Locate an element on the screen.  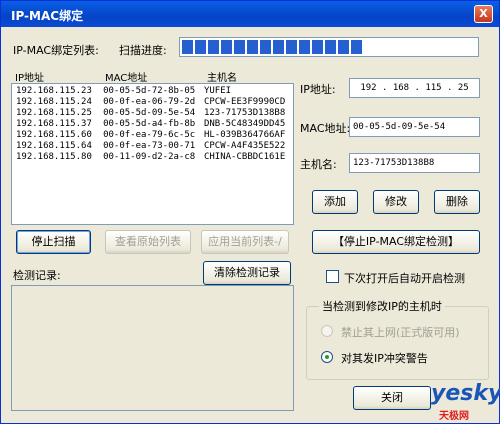
list-item-host: CPCW-EE3F9990CD is located at coordinates (244, 102).